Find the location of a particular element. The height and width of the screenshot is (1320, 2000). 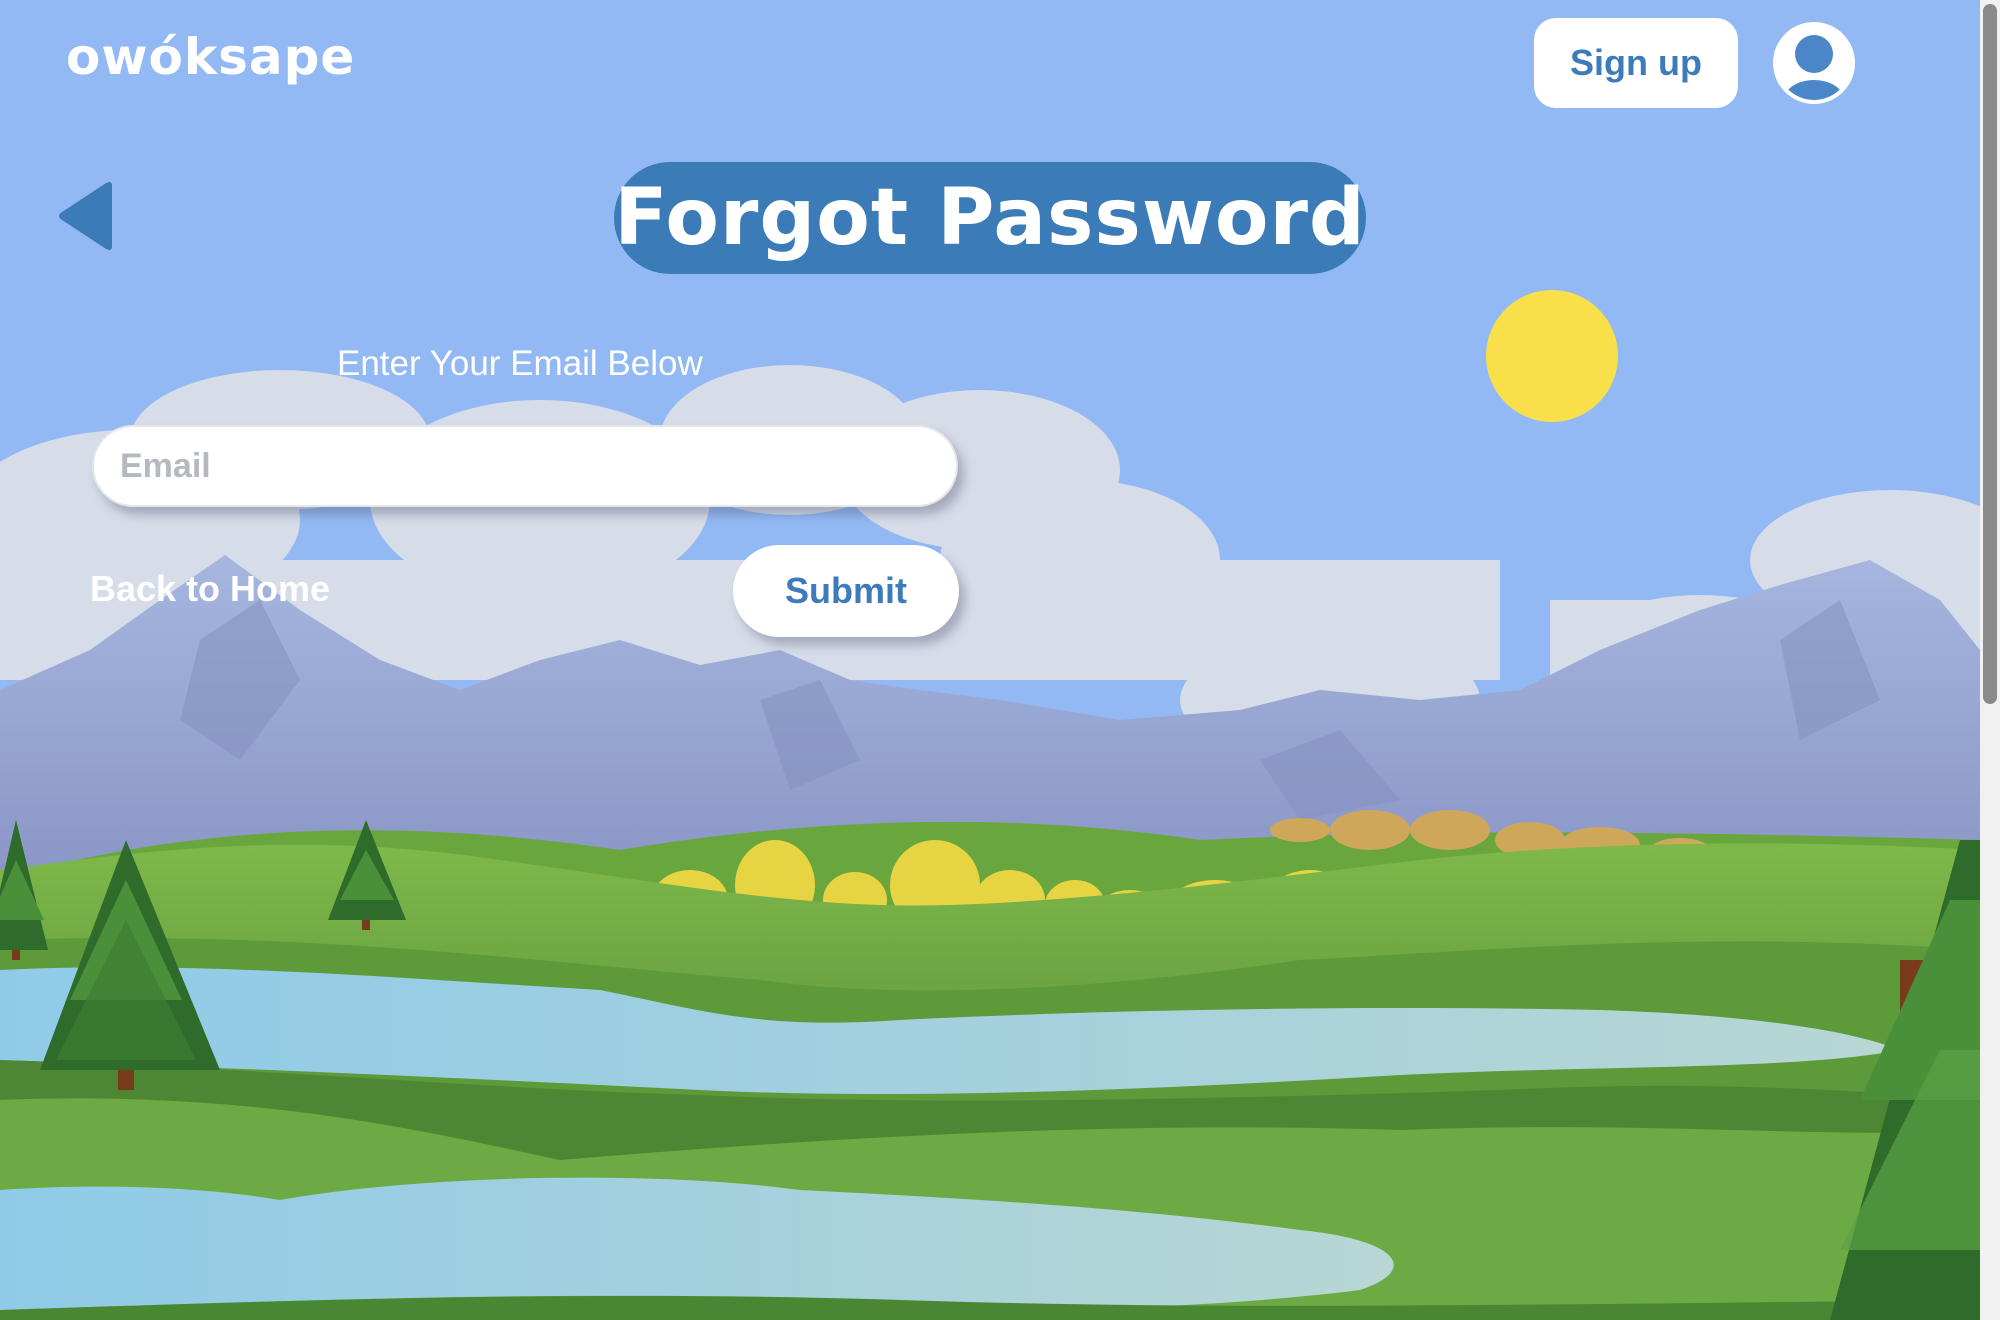

submit-button: Submit is located at coordinates (846, 591).